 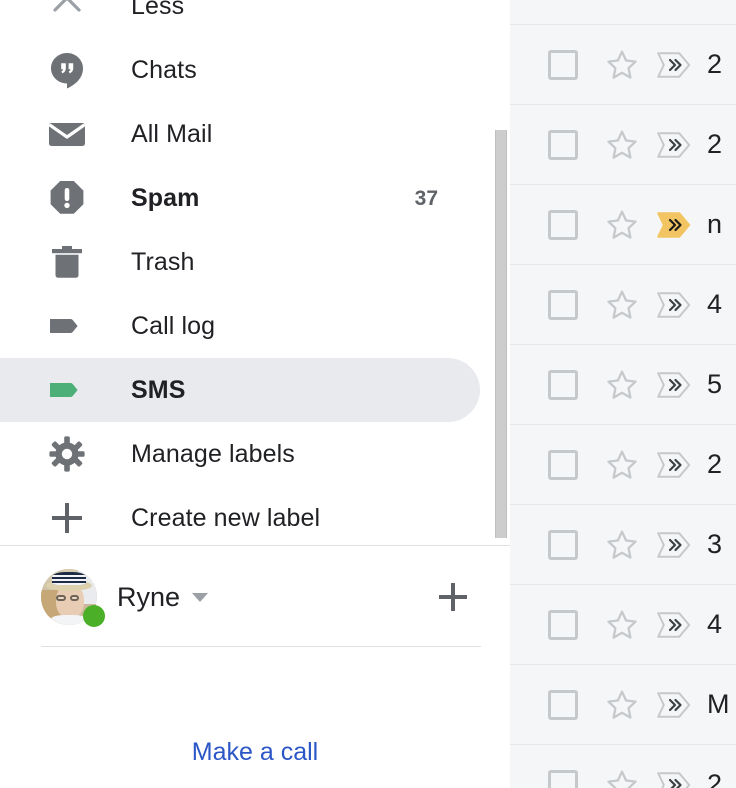 What do you see at coordinates (226, 517) in the screenshot?
I see `sidebar-item-label: Create new label` at bounding box center [226, 517].